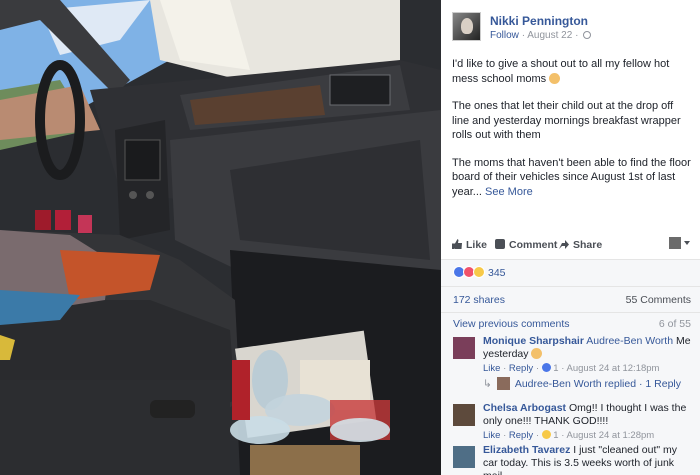  What do you see at coordinates (629, 341) in the screenshot?
I see `tagged-user: Audree-Ben Worth` at bounding box center [629, 341].